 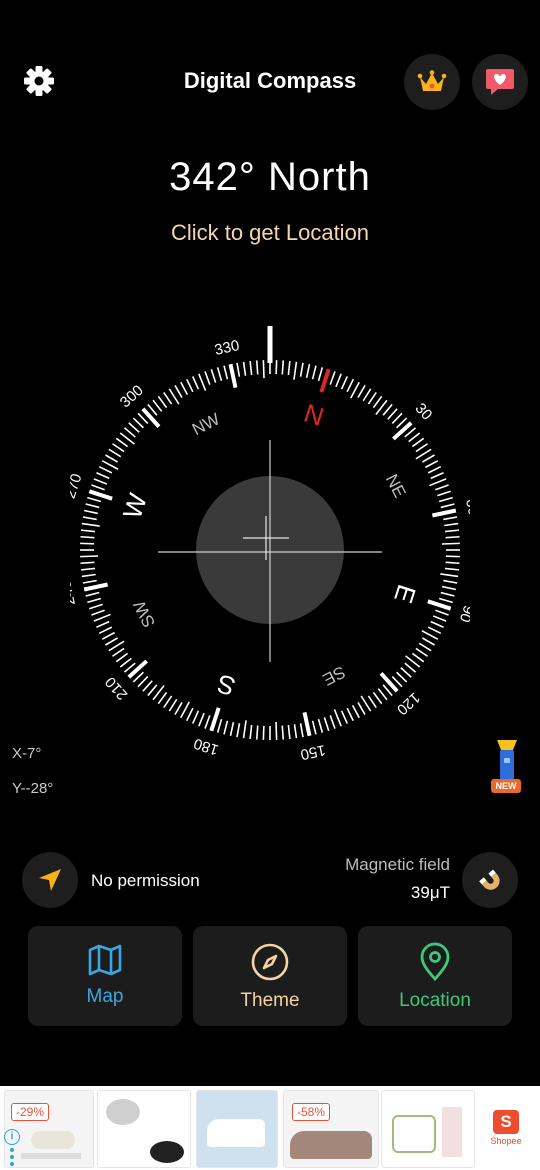 What do you see at coordinates (105, 976) in the screenshot?
I see `map-button: Map` at bounding box center [105, 976].